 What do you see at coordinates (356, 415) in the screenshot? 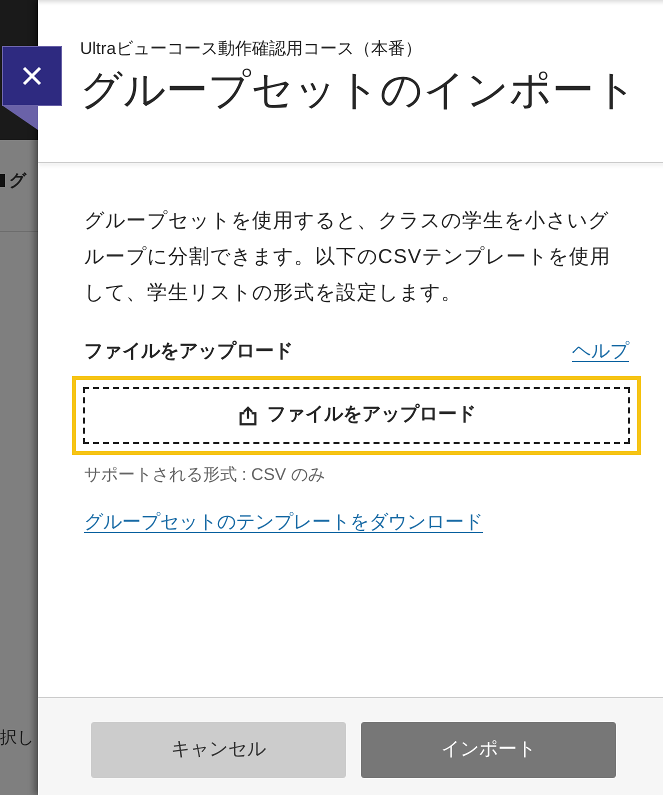
I see `upload-button: ファイルをアップロード` at bounding box center [356, 415].